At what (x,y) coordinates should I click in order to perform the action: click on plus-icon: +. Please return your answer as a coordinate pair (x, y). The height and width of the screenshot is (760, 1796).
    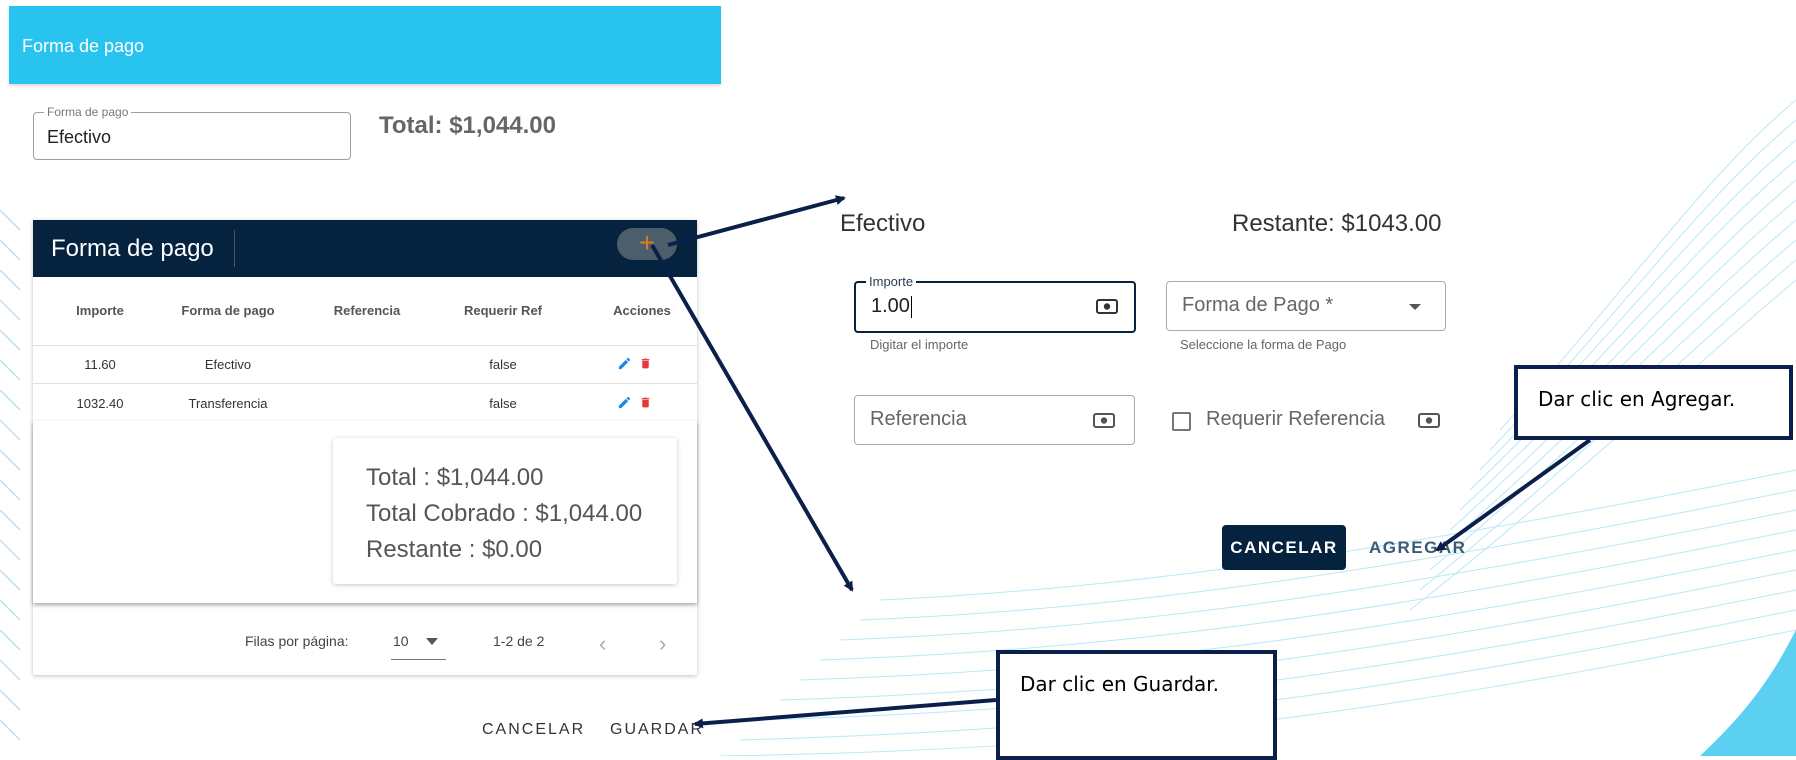
    Looking at the image, I should click on (647, 242).